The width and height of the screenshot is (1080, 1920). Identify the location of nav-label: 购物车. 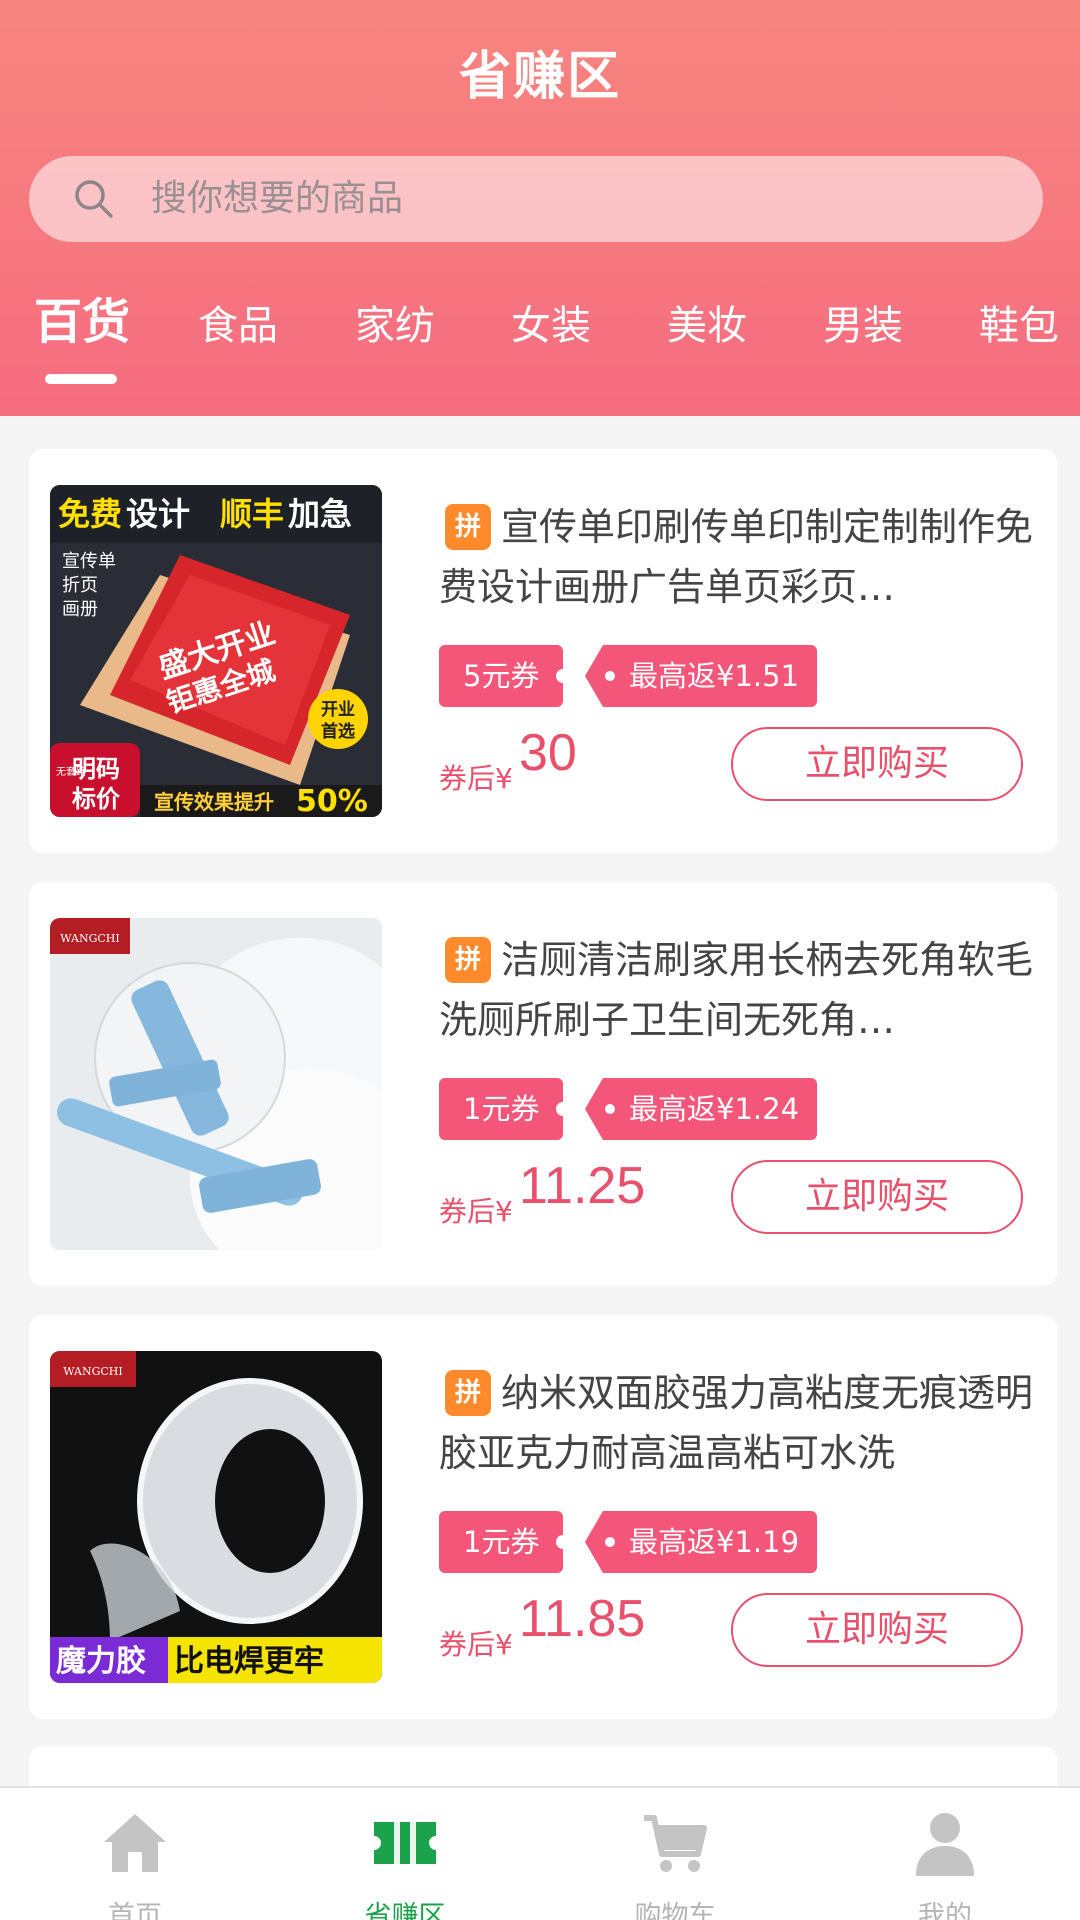
(675, 1910).